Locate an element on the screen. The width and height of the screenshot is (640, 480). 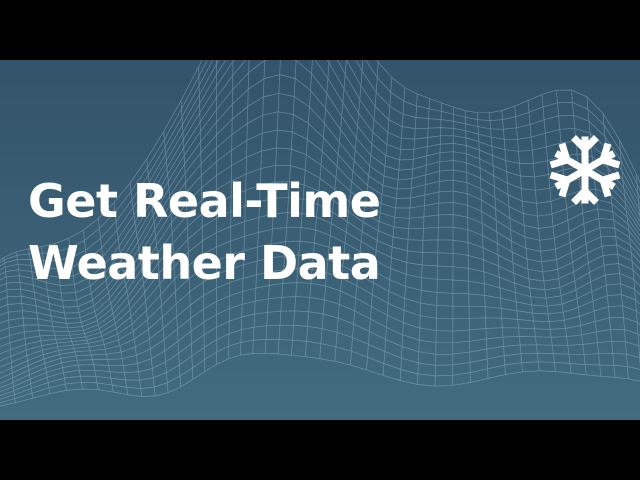
headline-line-1: Get Real-Time is located at coordinates (204, 201).